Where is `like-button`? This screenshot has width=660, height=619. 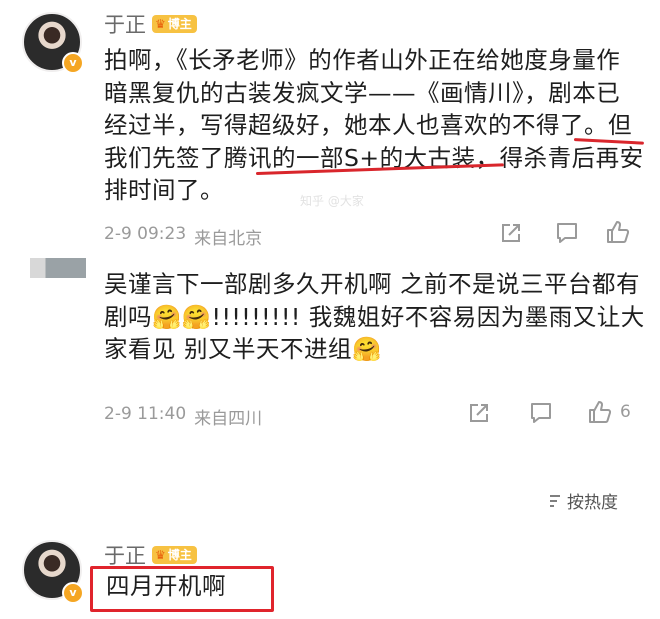 like-button is located at coordinates (618, 232).